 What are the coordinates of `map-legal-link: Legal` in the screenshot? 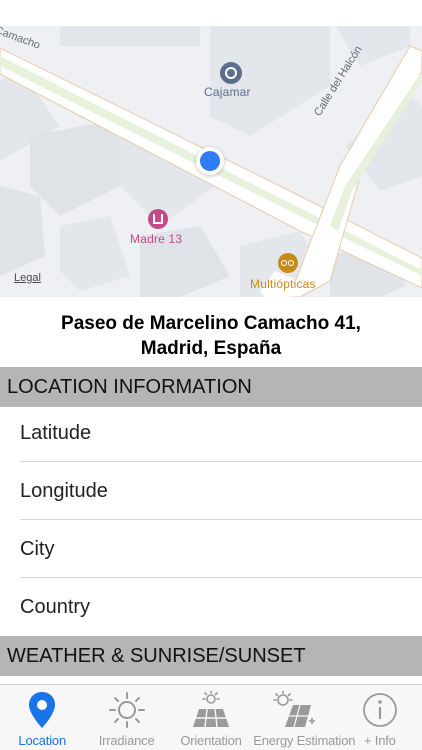 It's located at (27, 278).